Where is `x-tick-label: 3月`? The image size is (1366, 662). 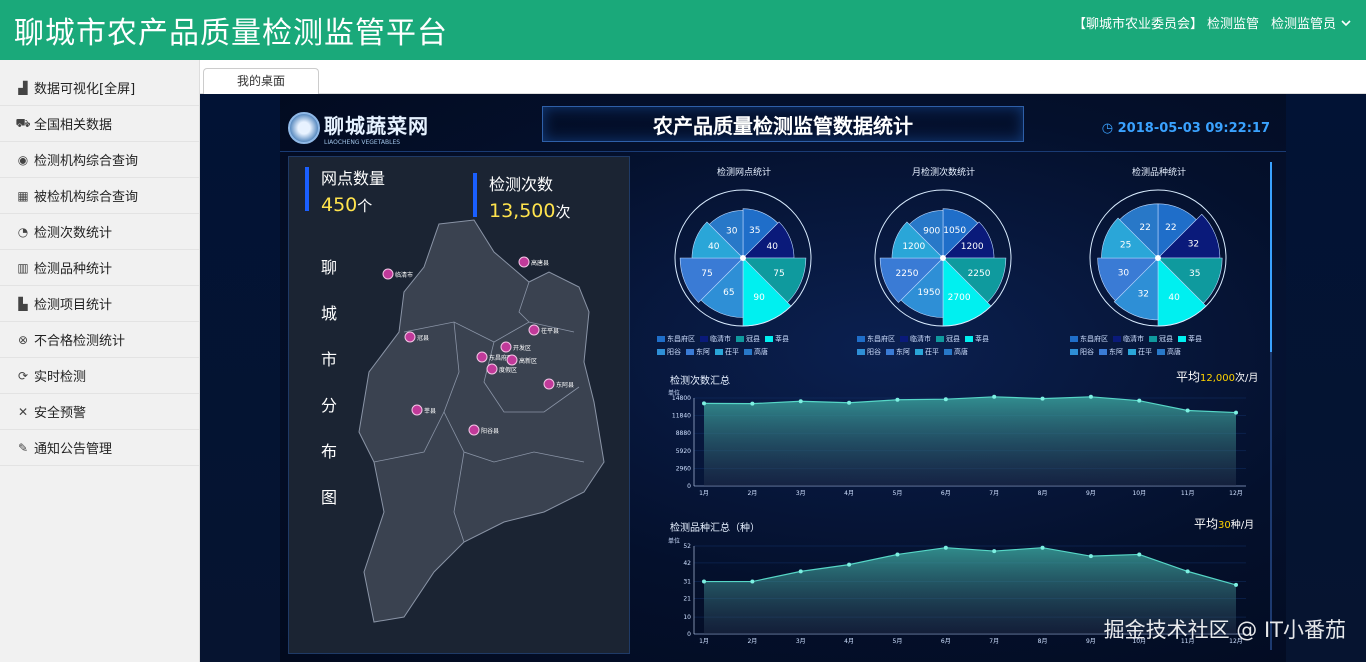 x-tick-label: 3月 is located at coordinates (801, 493).